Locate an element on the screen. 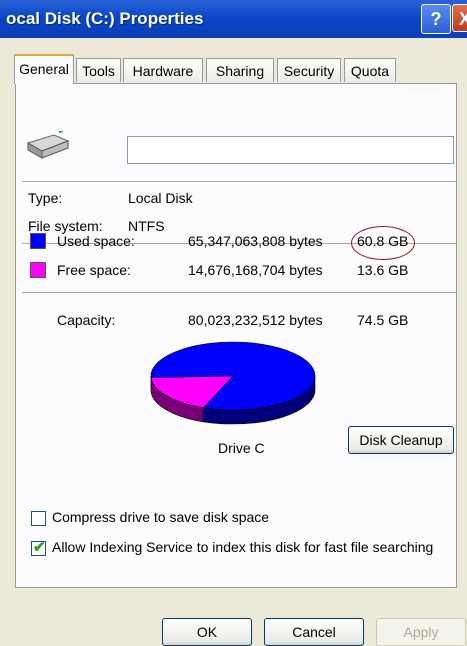 The image size is (467, 646). capacity-label: Capacity: is located at coordinates (86, 320).